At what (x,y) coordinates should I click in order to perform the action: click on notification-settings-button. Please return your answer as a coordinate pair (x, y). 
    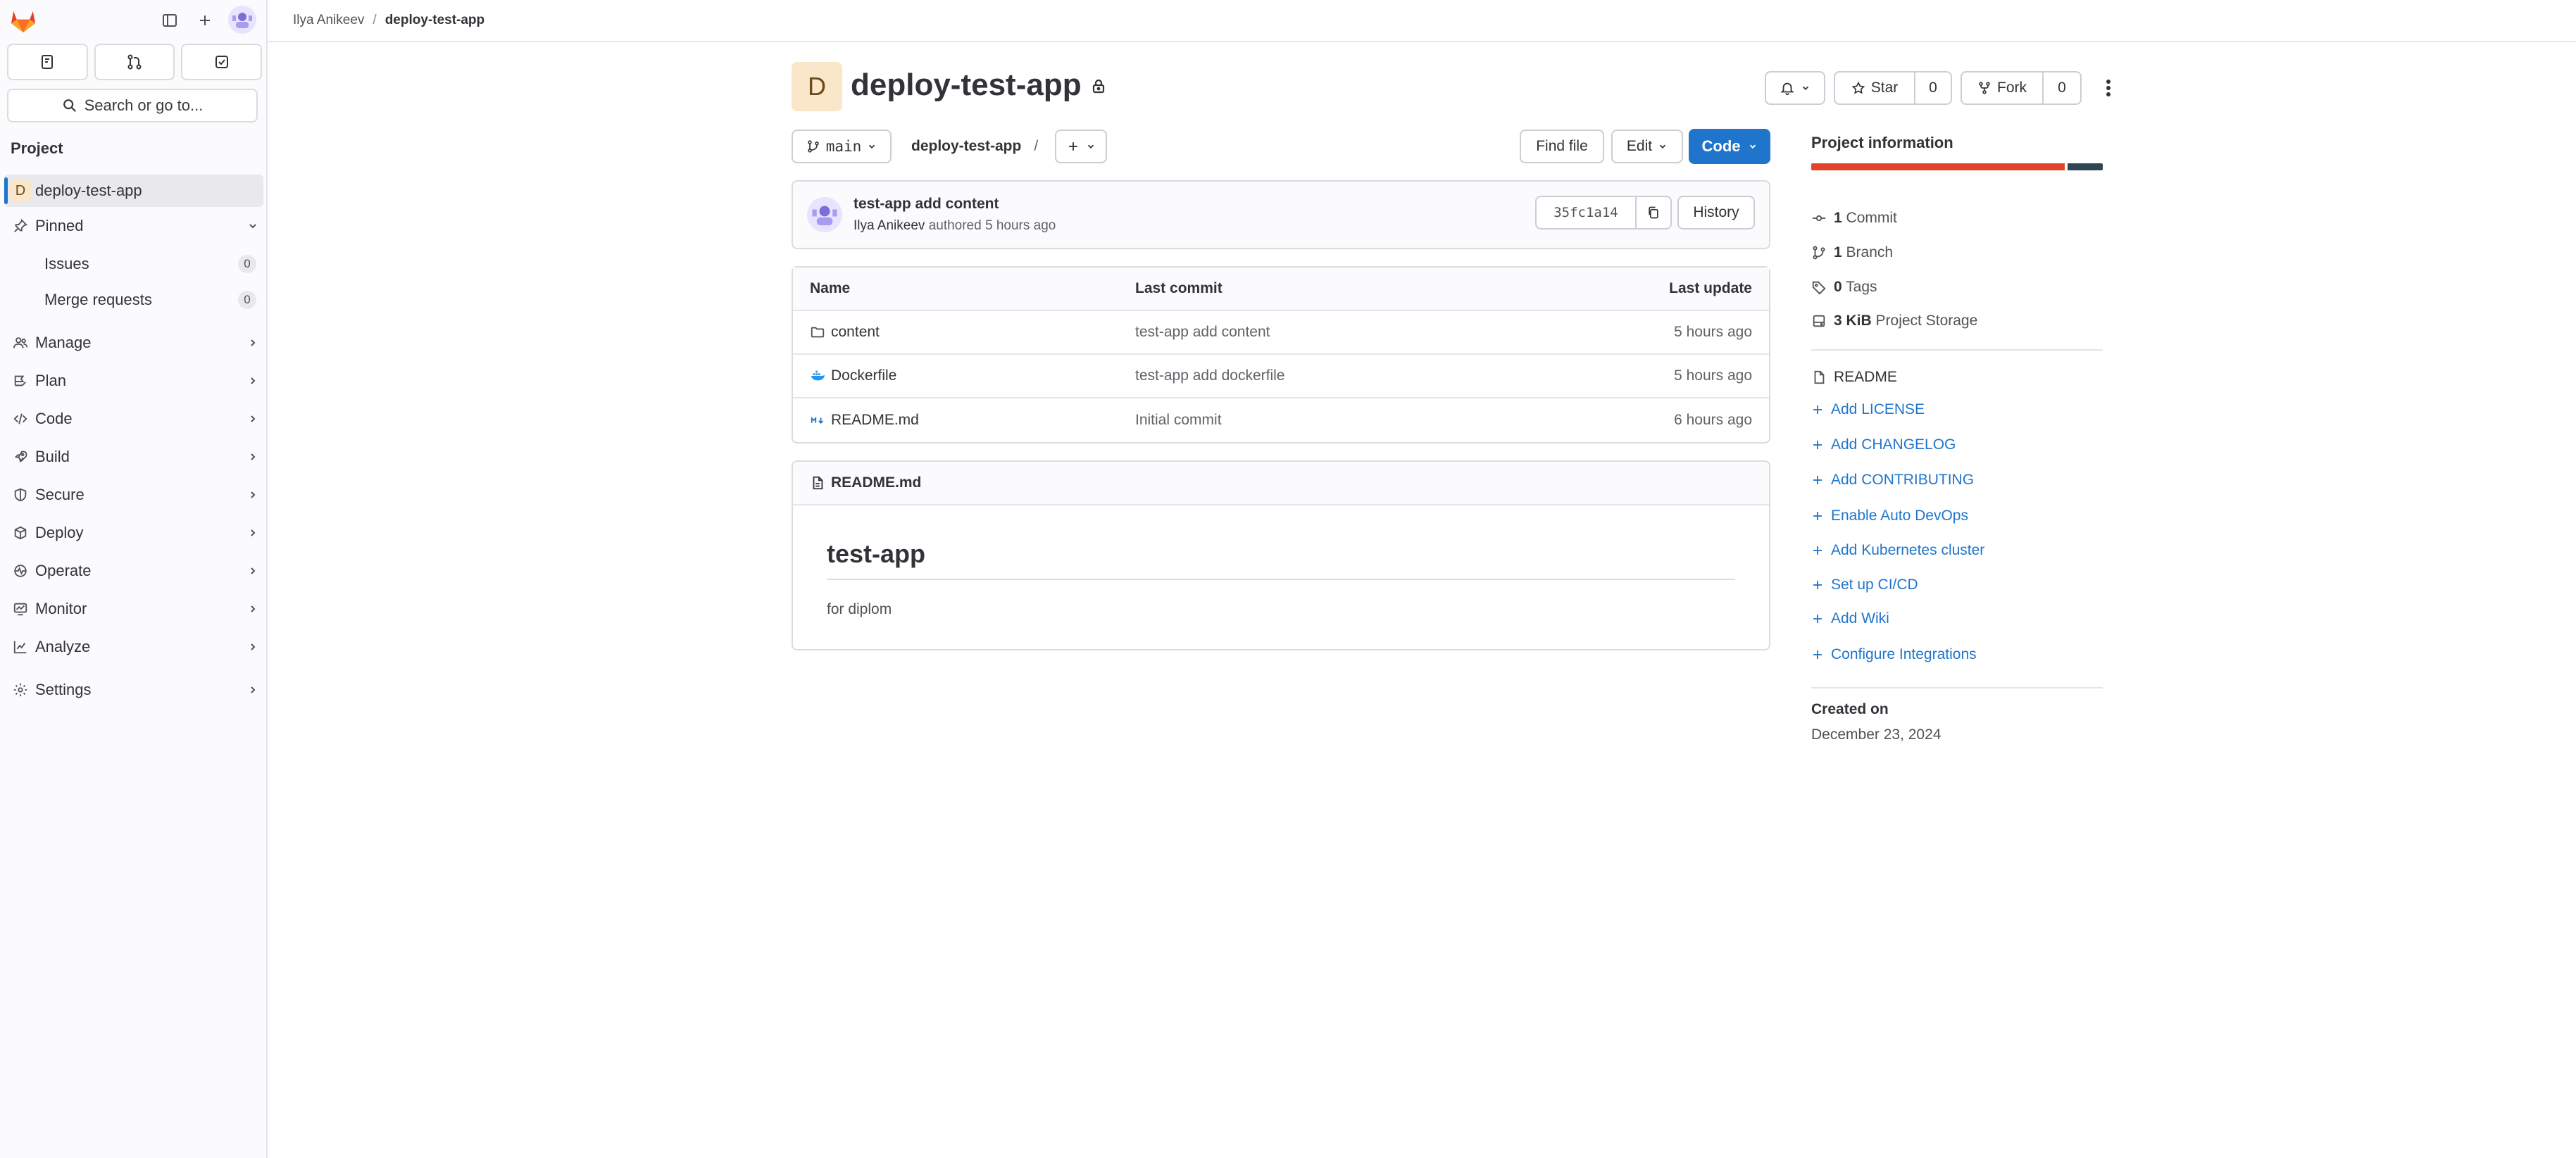
    Looking at the image, I should click on (1795, 88).